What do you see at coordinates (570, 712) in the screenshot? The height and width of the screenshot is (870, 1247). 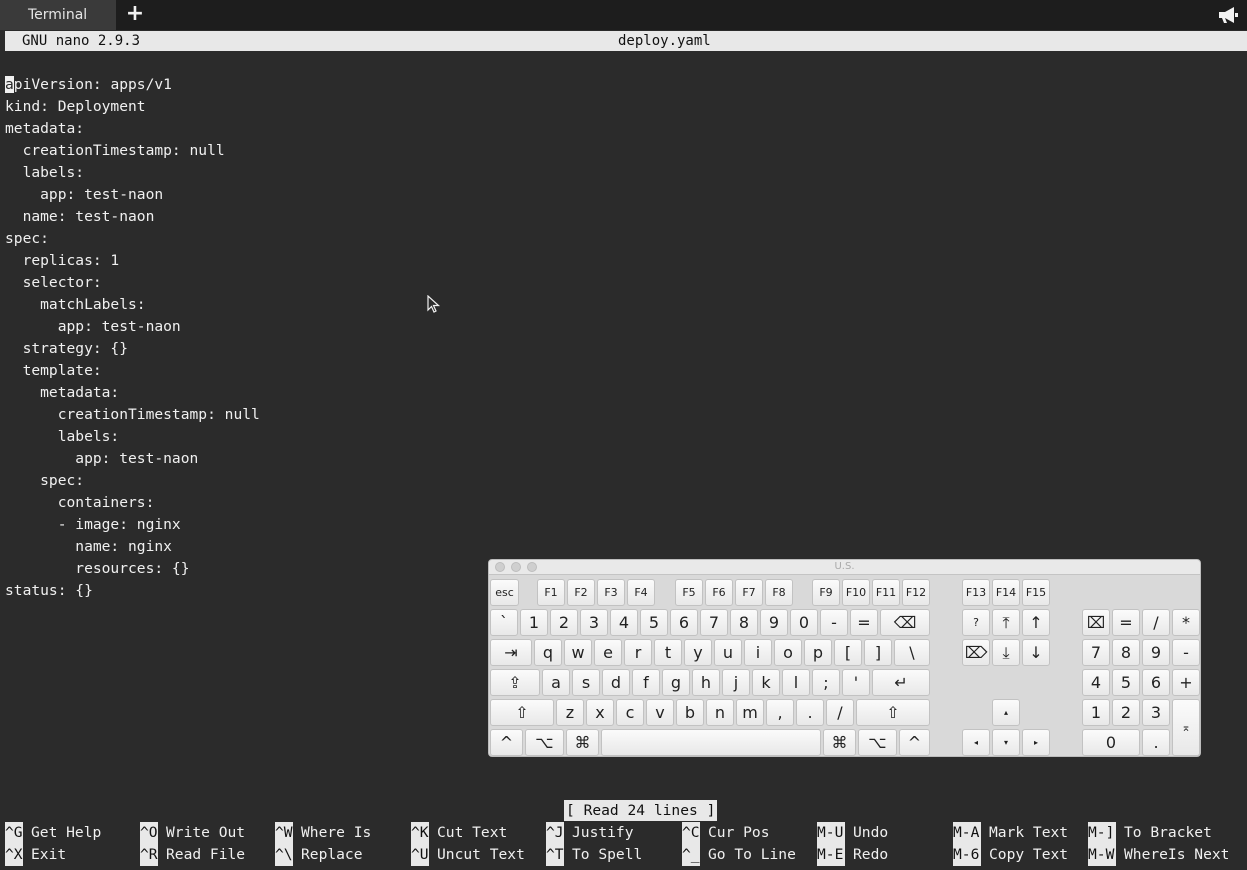 I see `key-z: z` at bounding box center [570, 712].